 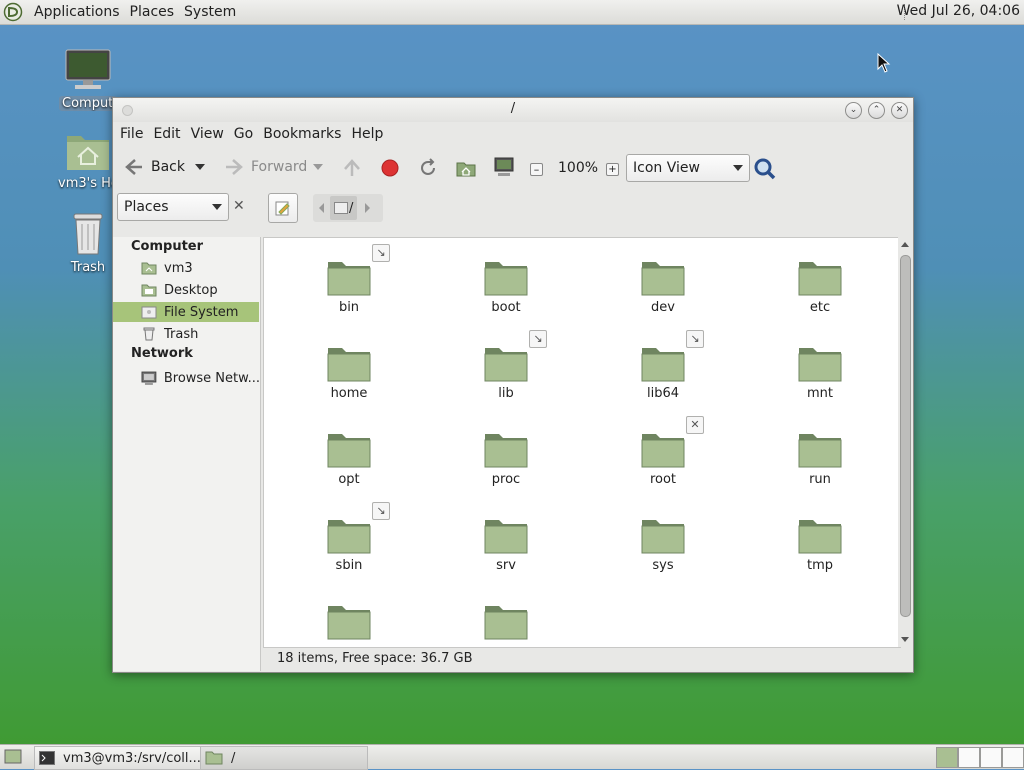 I want to click on file-item-sys: sys, so click(x=663, y=544).